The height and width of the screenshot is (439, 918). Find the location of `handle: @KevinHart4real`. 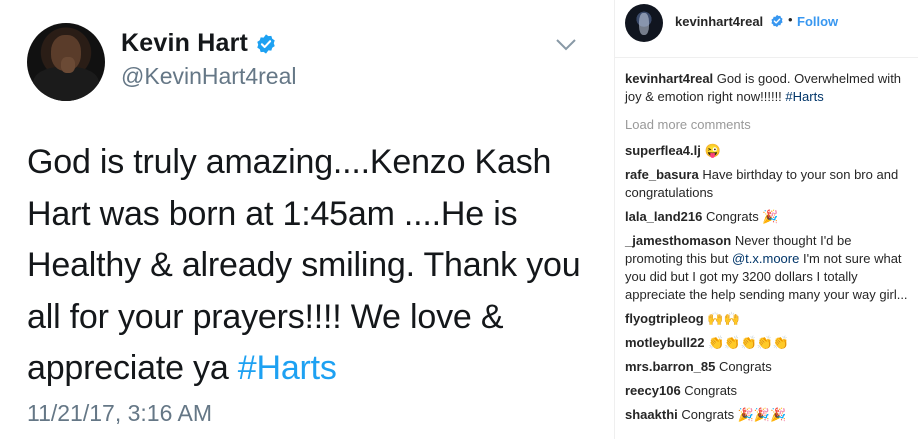

handle: @KevinHart4real is located at coordinates (208, 76).